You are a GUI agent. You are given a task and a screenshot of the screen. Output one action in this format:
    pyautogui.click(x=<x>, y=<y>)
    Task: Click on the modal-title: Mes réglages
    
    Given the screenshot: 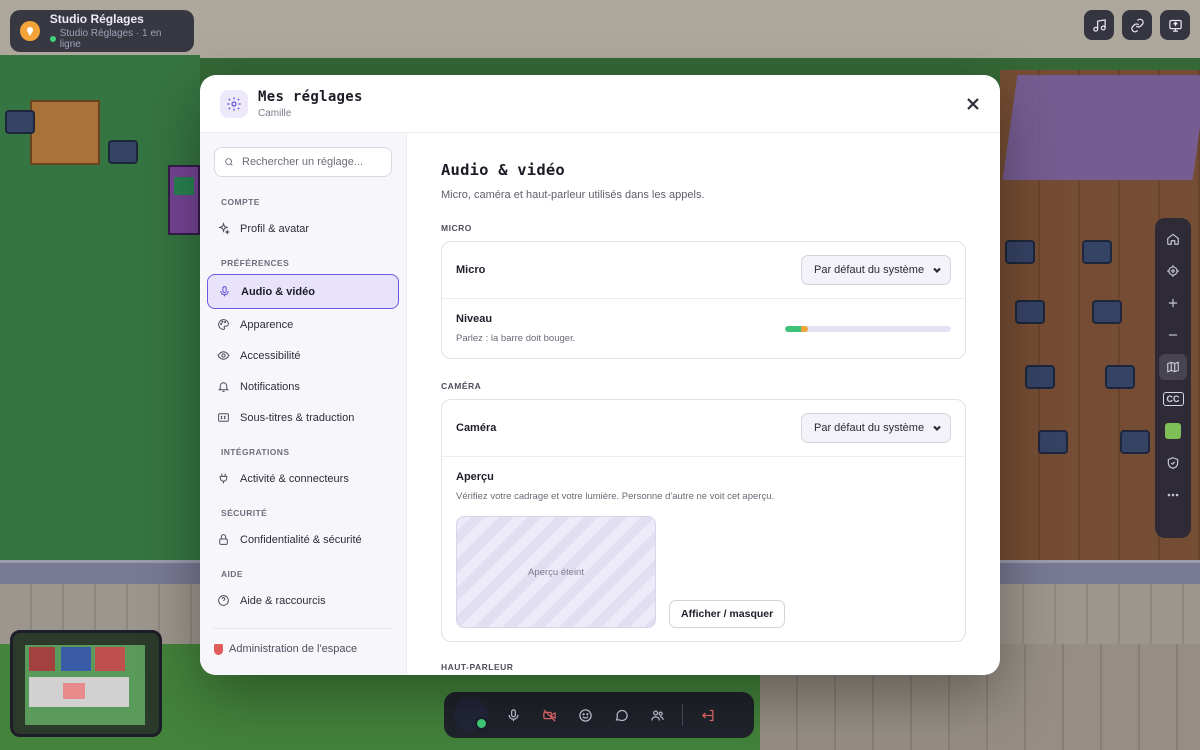 What is the action you would take?
    pyautogui.click(x=310, y=96)
    